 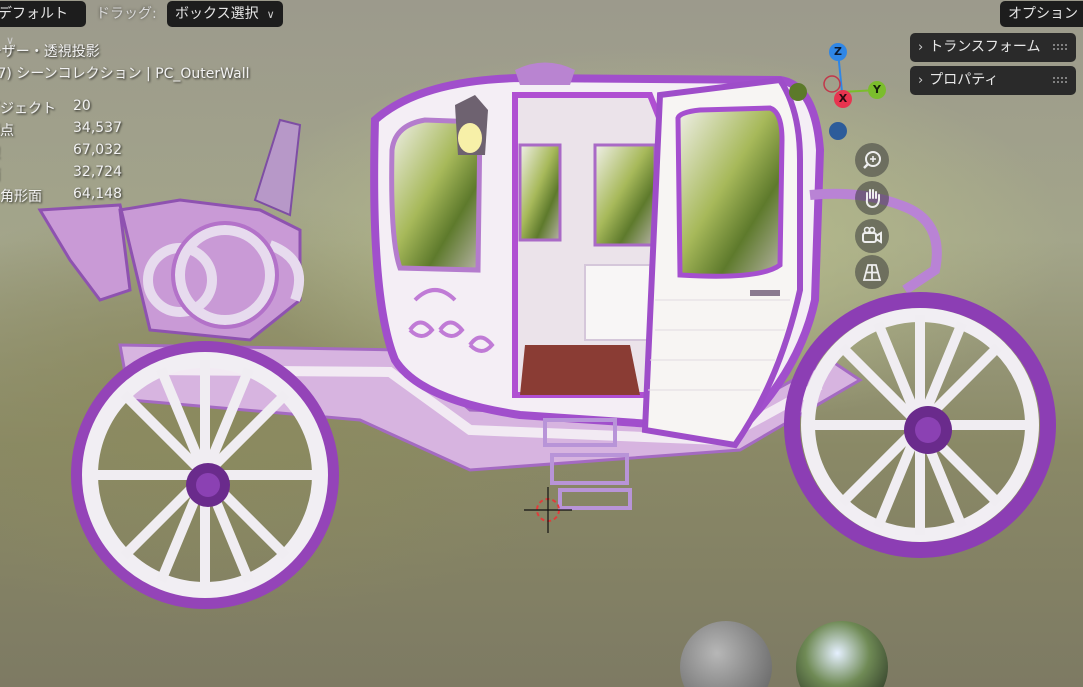 What do you see at coordinates (842, 654) in the screenshot?
I see `hdri-ball` at bounding box center [842, 654].